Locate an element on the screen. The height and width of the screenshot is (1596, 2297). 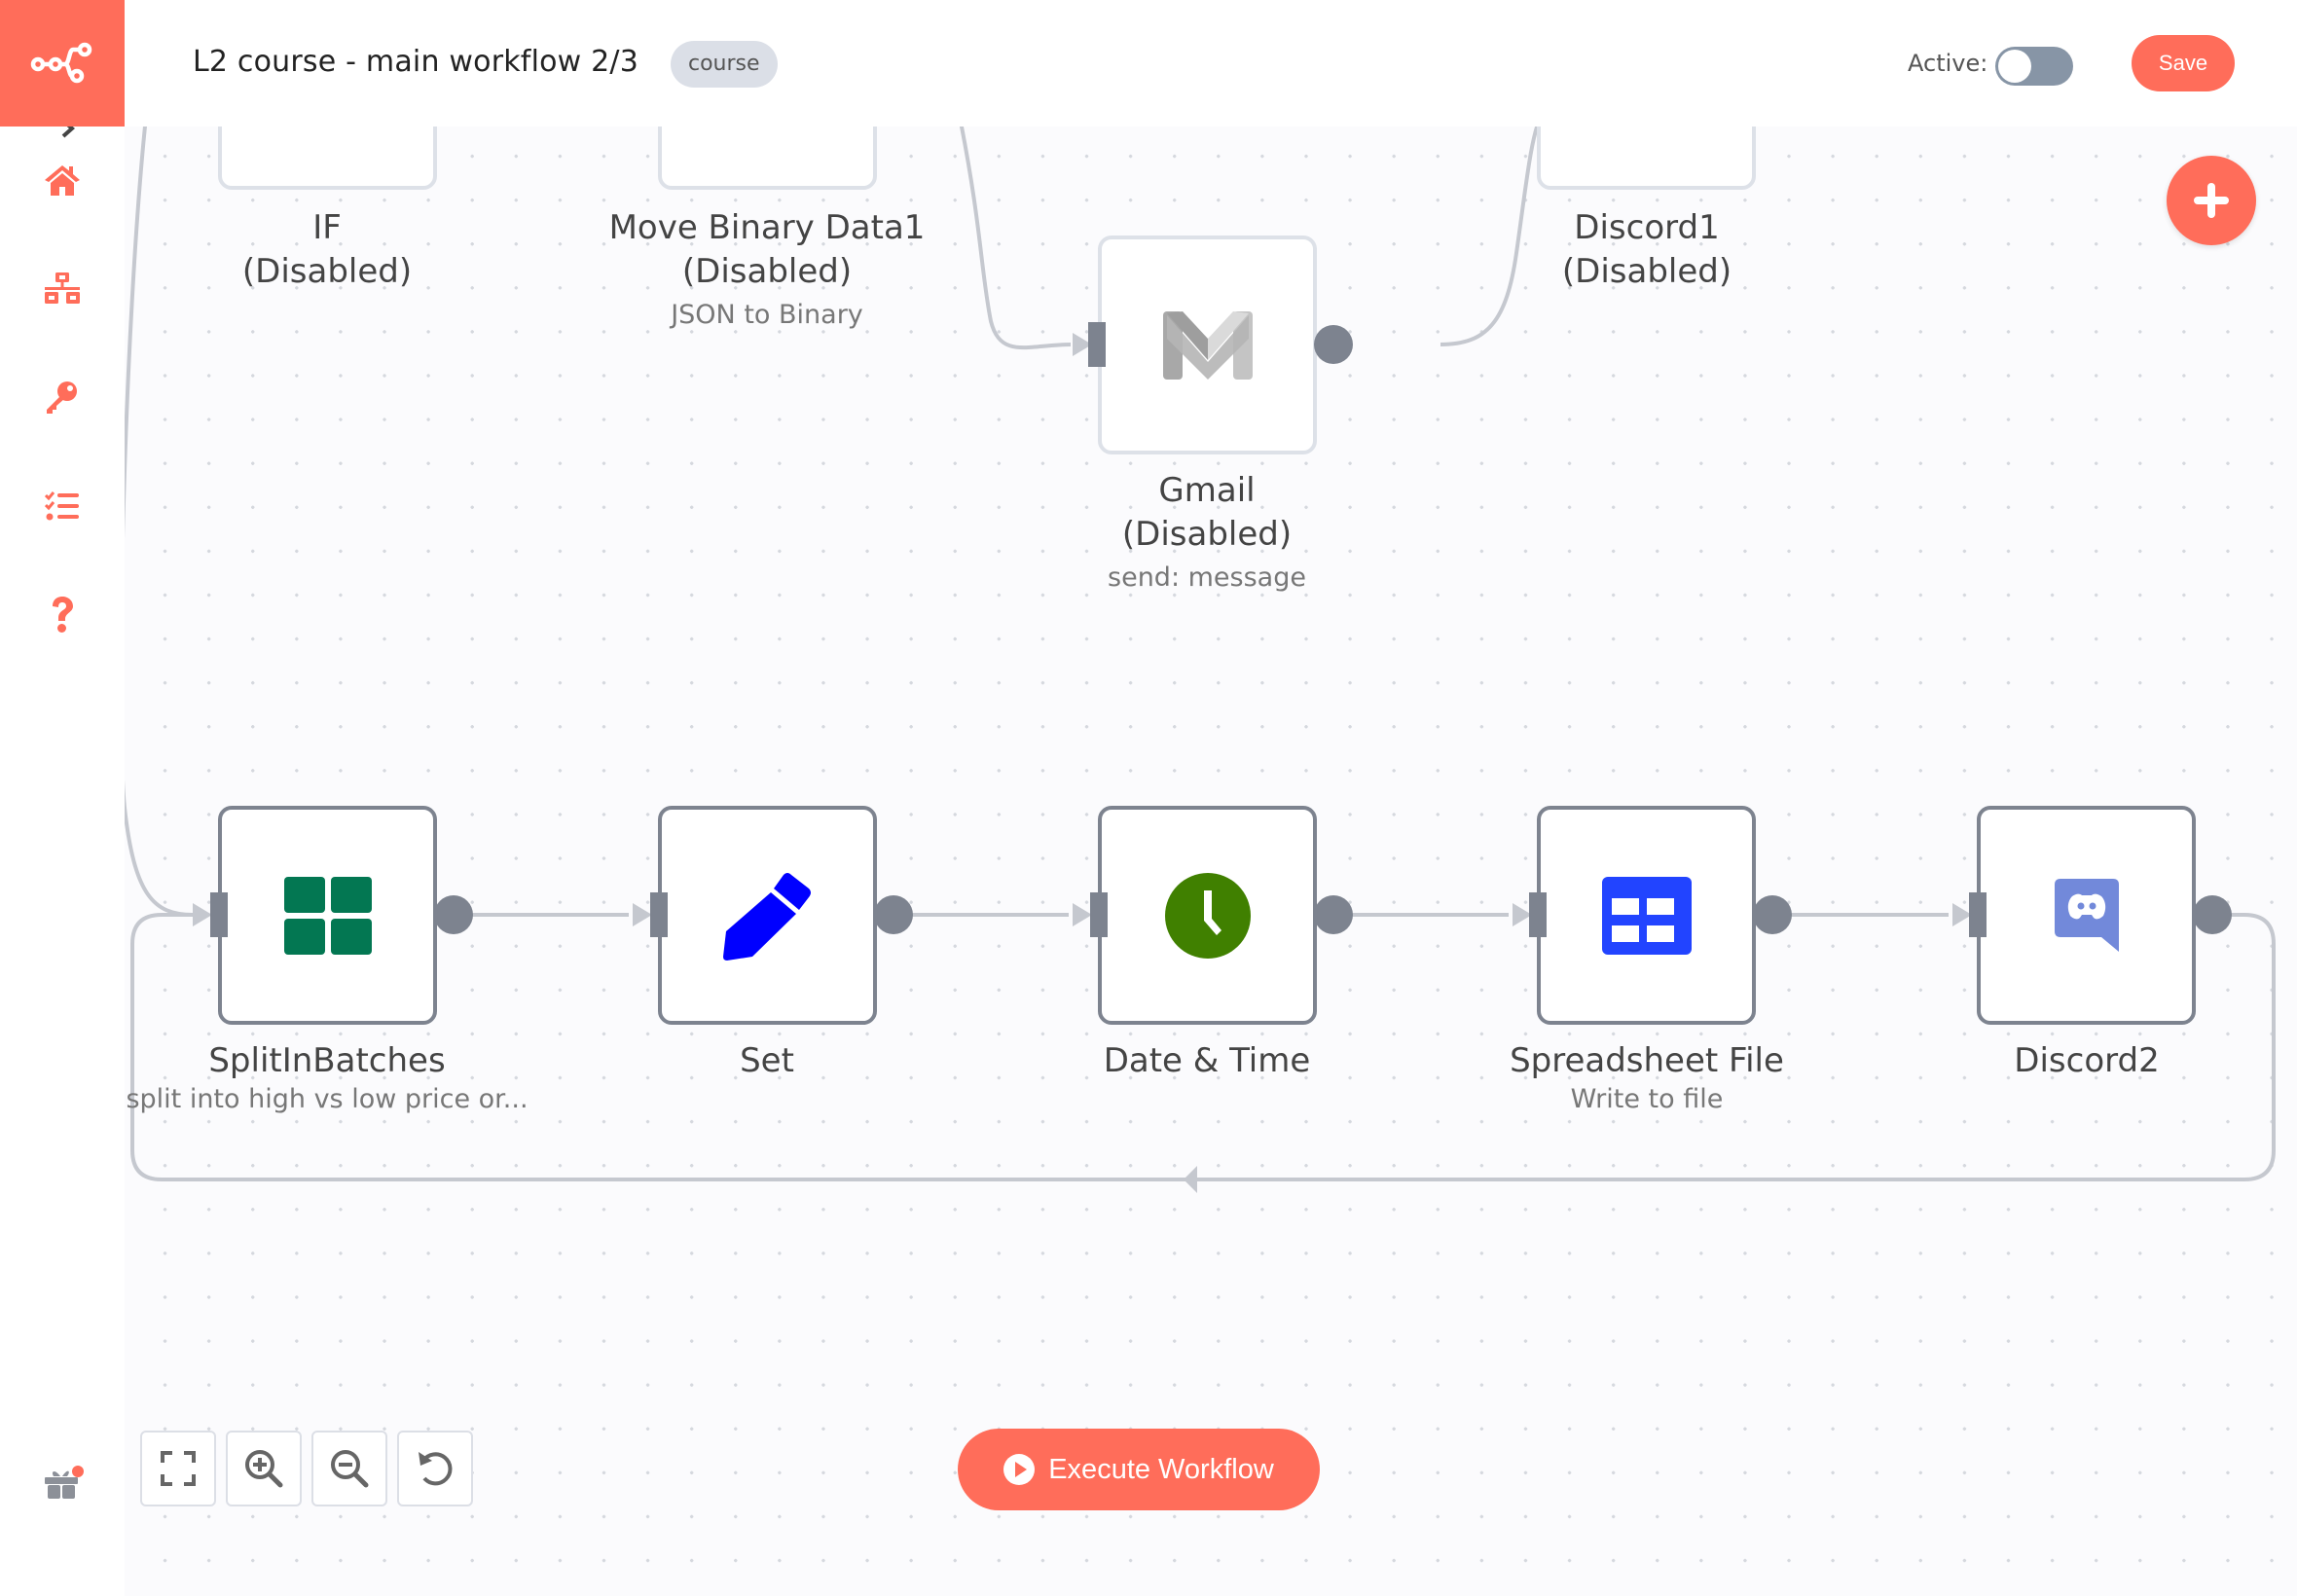
sidebar-item-help is located at coordinates (62, 615).